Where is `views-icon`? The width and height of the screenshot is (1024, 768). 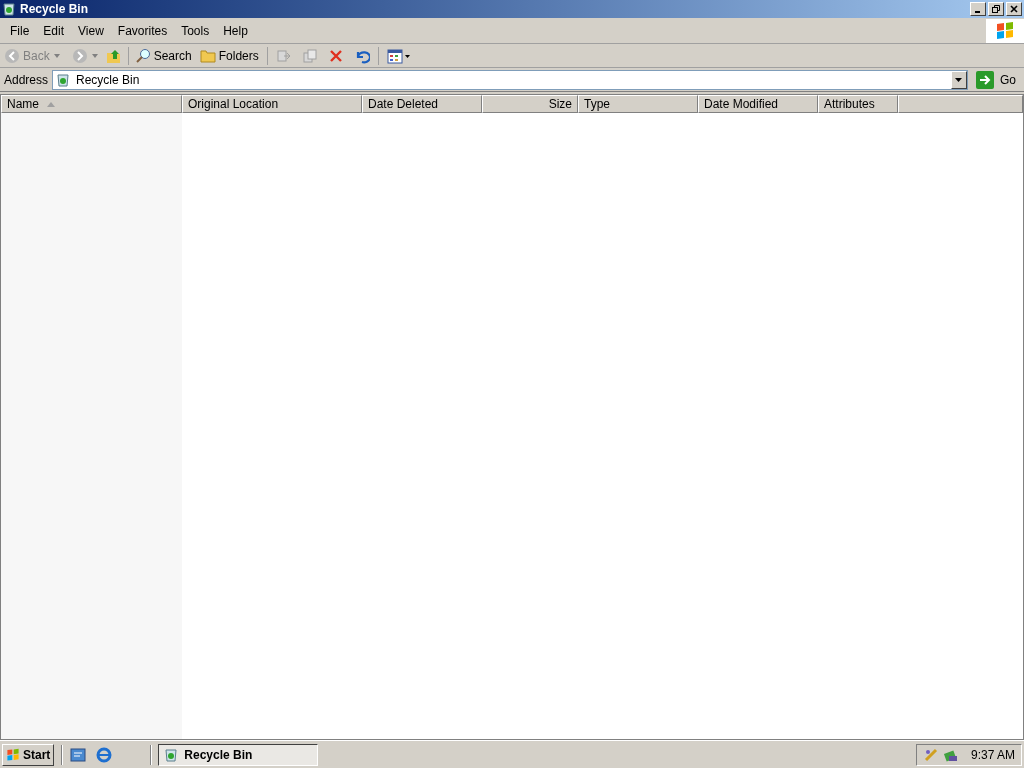
views-icon is located at coordinates (398, 55).